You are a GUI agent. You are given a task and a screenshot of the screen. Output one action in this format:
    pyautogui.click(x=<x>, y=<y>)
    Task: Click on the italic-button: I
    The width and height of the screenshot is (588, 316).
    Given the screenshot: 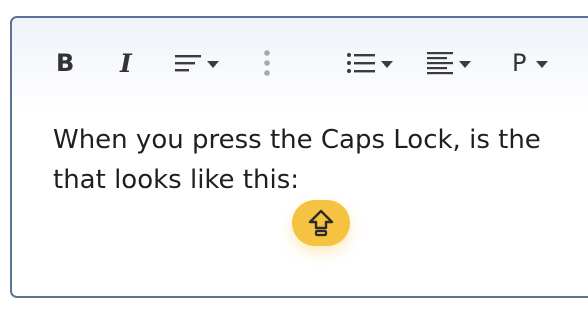 What is the action you would take?
    pyautogui.click(x=126, y=63)
    